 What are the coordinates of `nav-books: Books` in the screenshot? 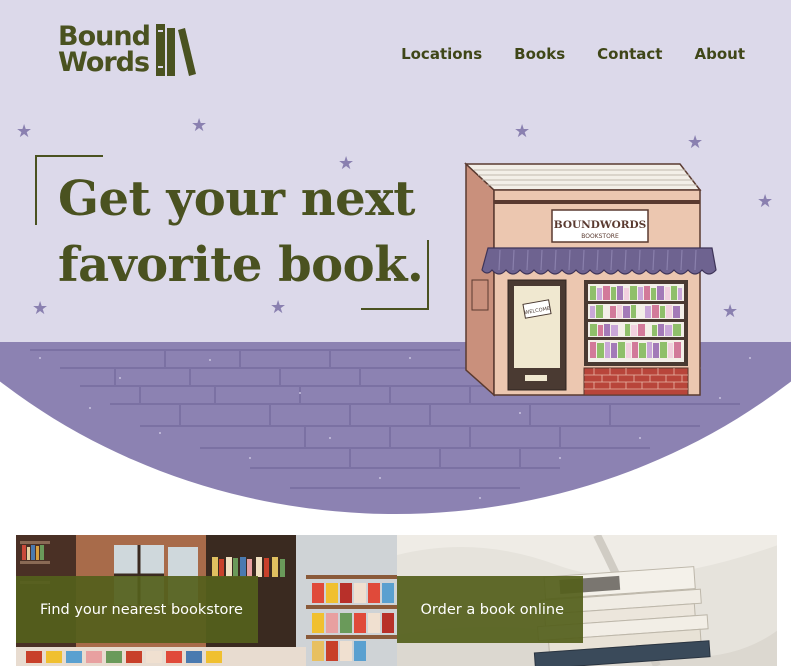 It's located at (539, 54).